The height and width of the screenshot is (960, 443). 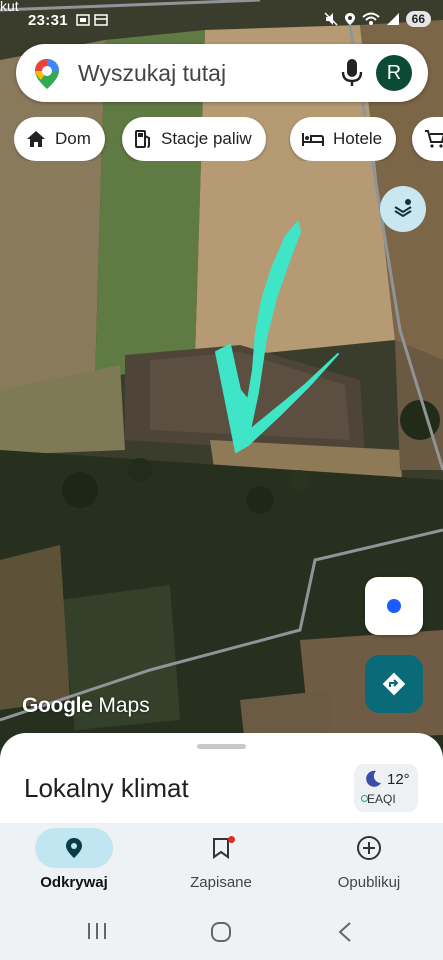 I want to click on moon-icon, so click(x=373, y=781).